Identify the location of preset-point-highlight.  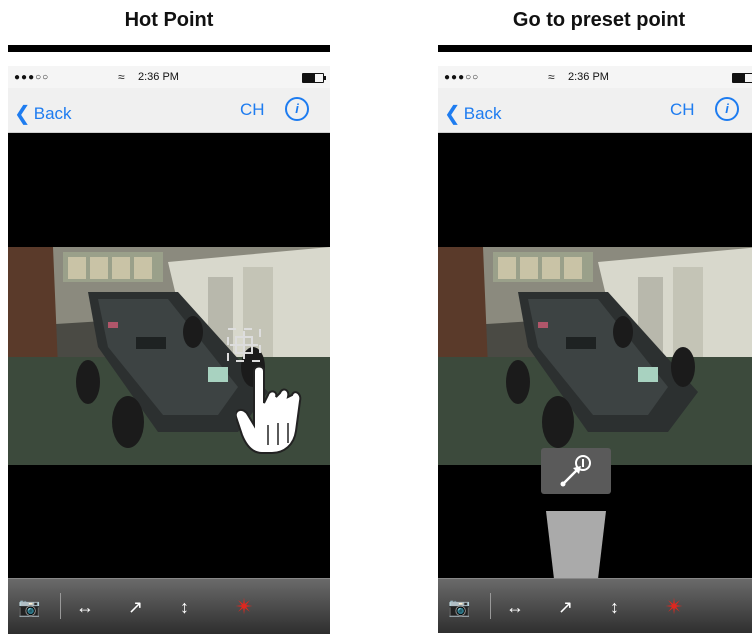
(576, 471).